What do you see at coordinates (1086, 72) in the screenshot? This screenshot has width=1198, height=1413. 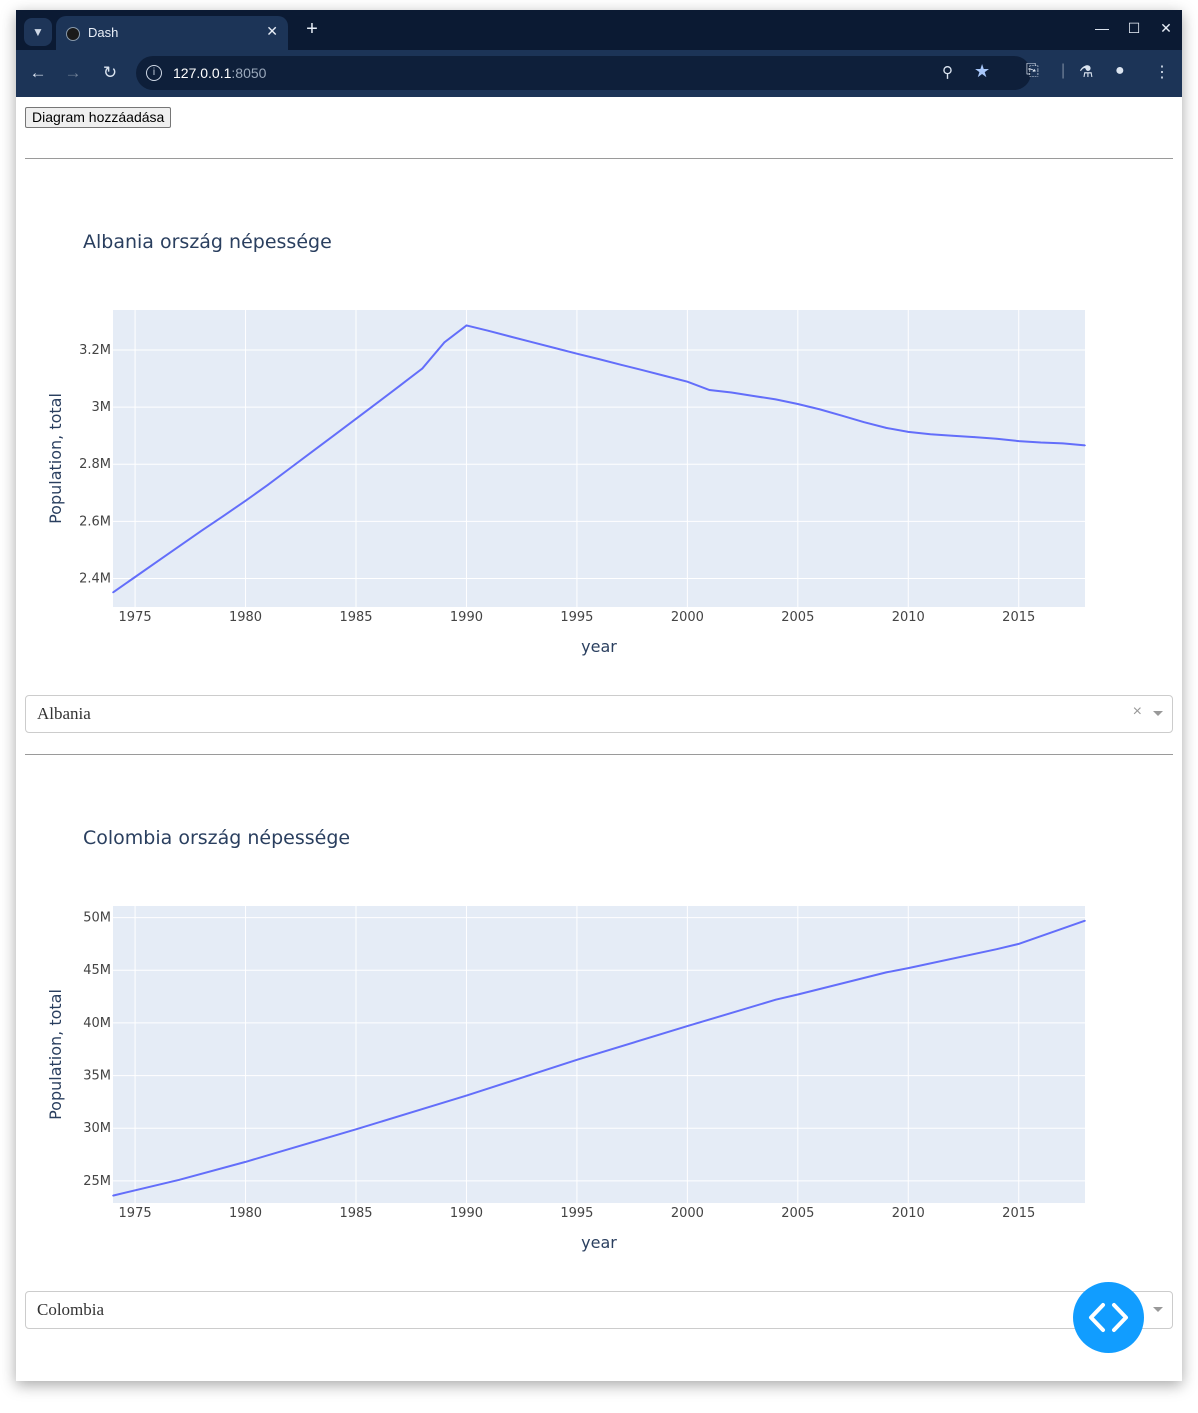 I see `labs-flask-icon: ⚗` at bounding box center [1086, 72].